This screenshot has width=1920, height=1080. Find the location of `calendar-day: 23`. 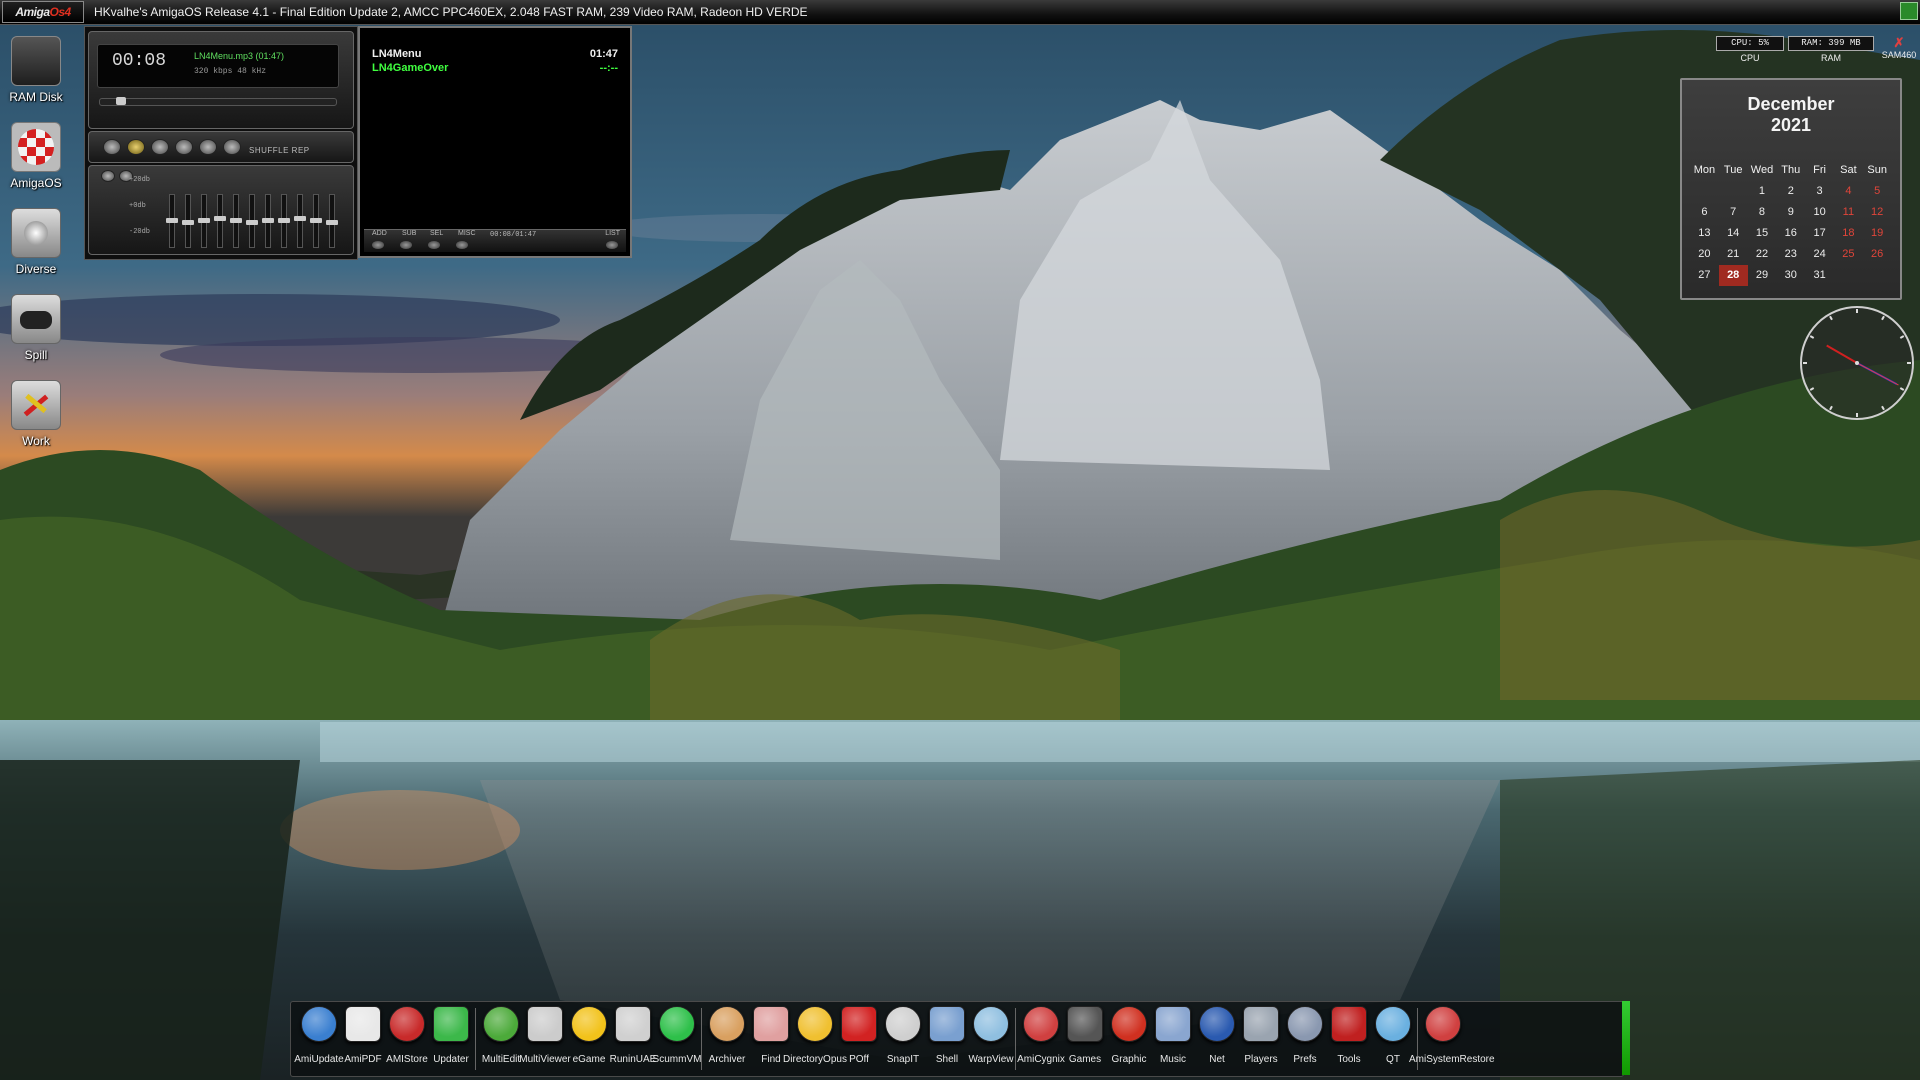

calendar-day: 23 is located at coordinates (1790, 254).